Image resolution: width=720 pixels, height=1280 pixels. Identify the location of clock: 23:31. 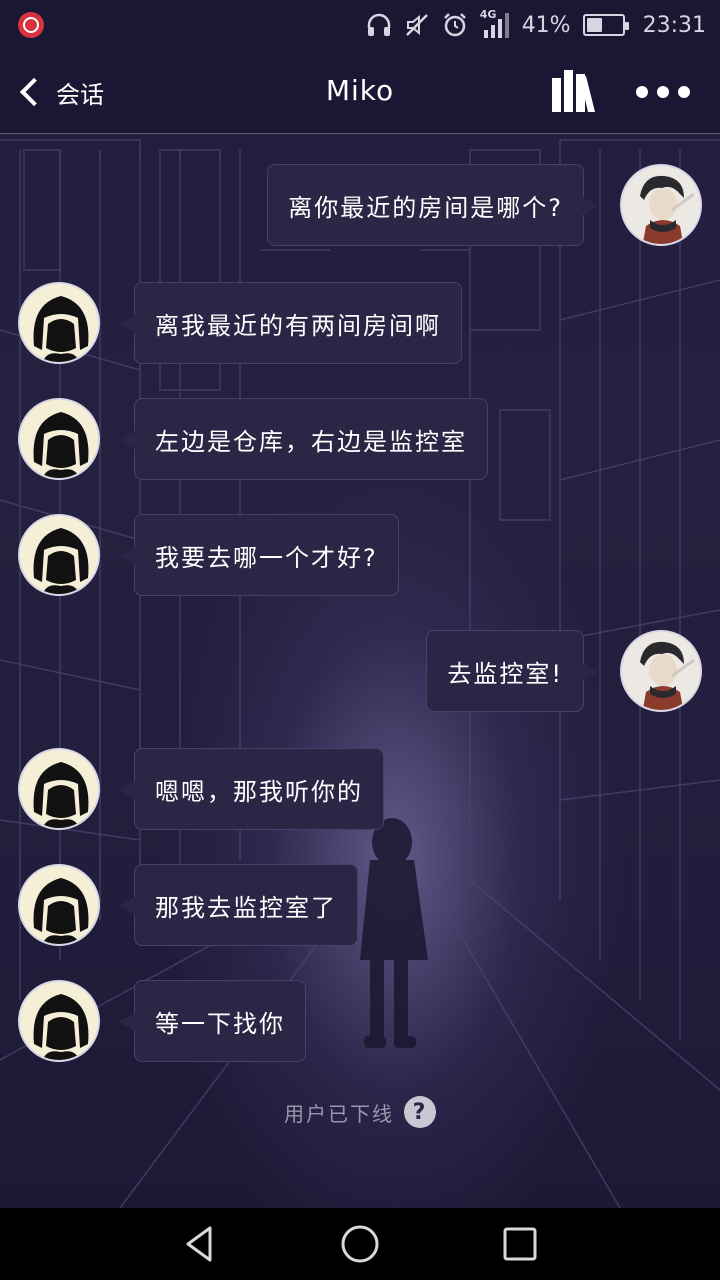
(674, 25).